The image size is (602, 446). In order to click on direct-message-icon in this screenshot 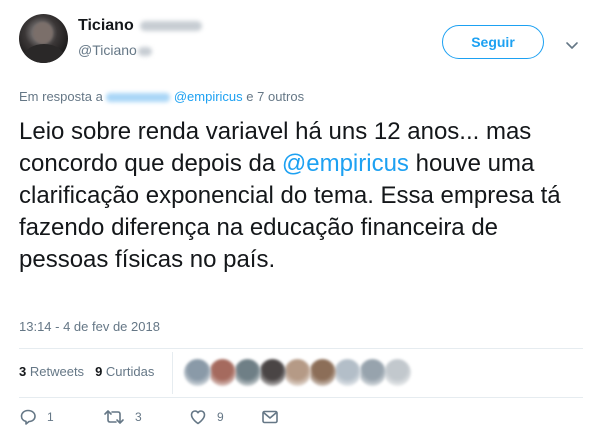, I will do `click(270, 417)`.